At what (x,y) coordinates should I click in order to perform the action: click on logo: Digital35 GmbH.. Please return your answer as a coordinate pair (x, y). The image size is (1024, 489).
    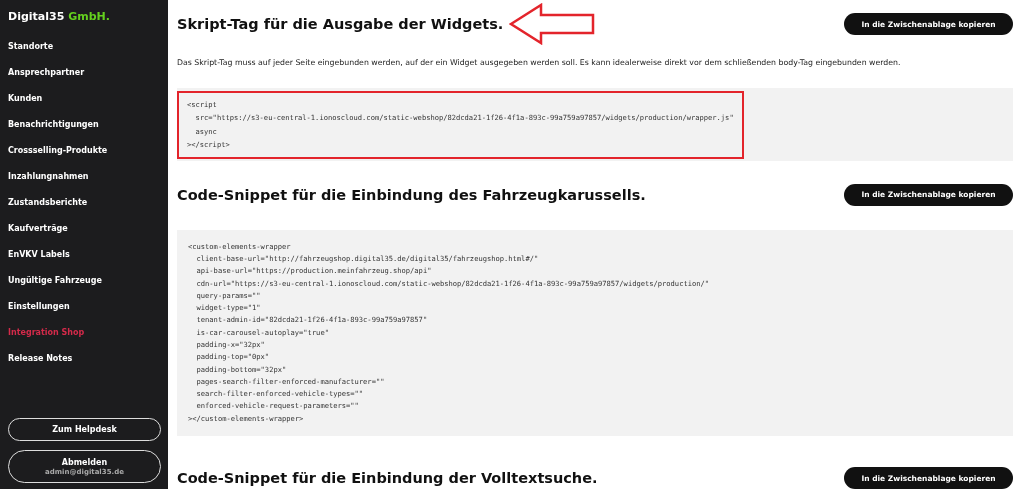
    Looking at the image, I should click on (59, 16).